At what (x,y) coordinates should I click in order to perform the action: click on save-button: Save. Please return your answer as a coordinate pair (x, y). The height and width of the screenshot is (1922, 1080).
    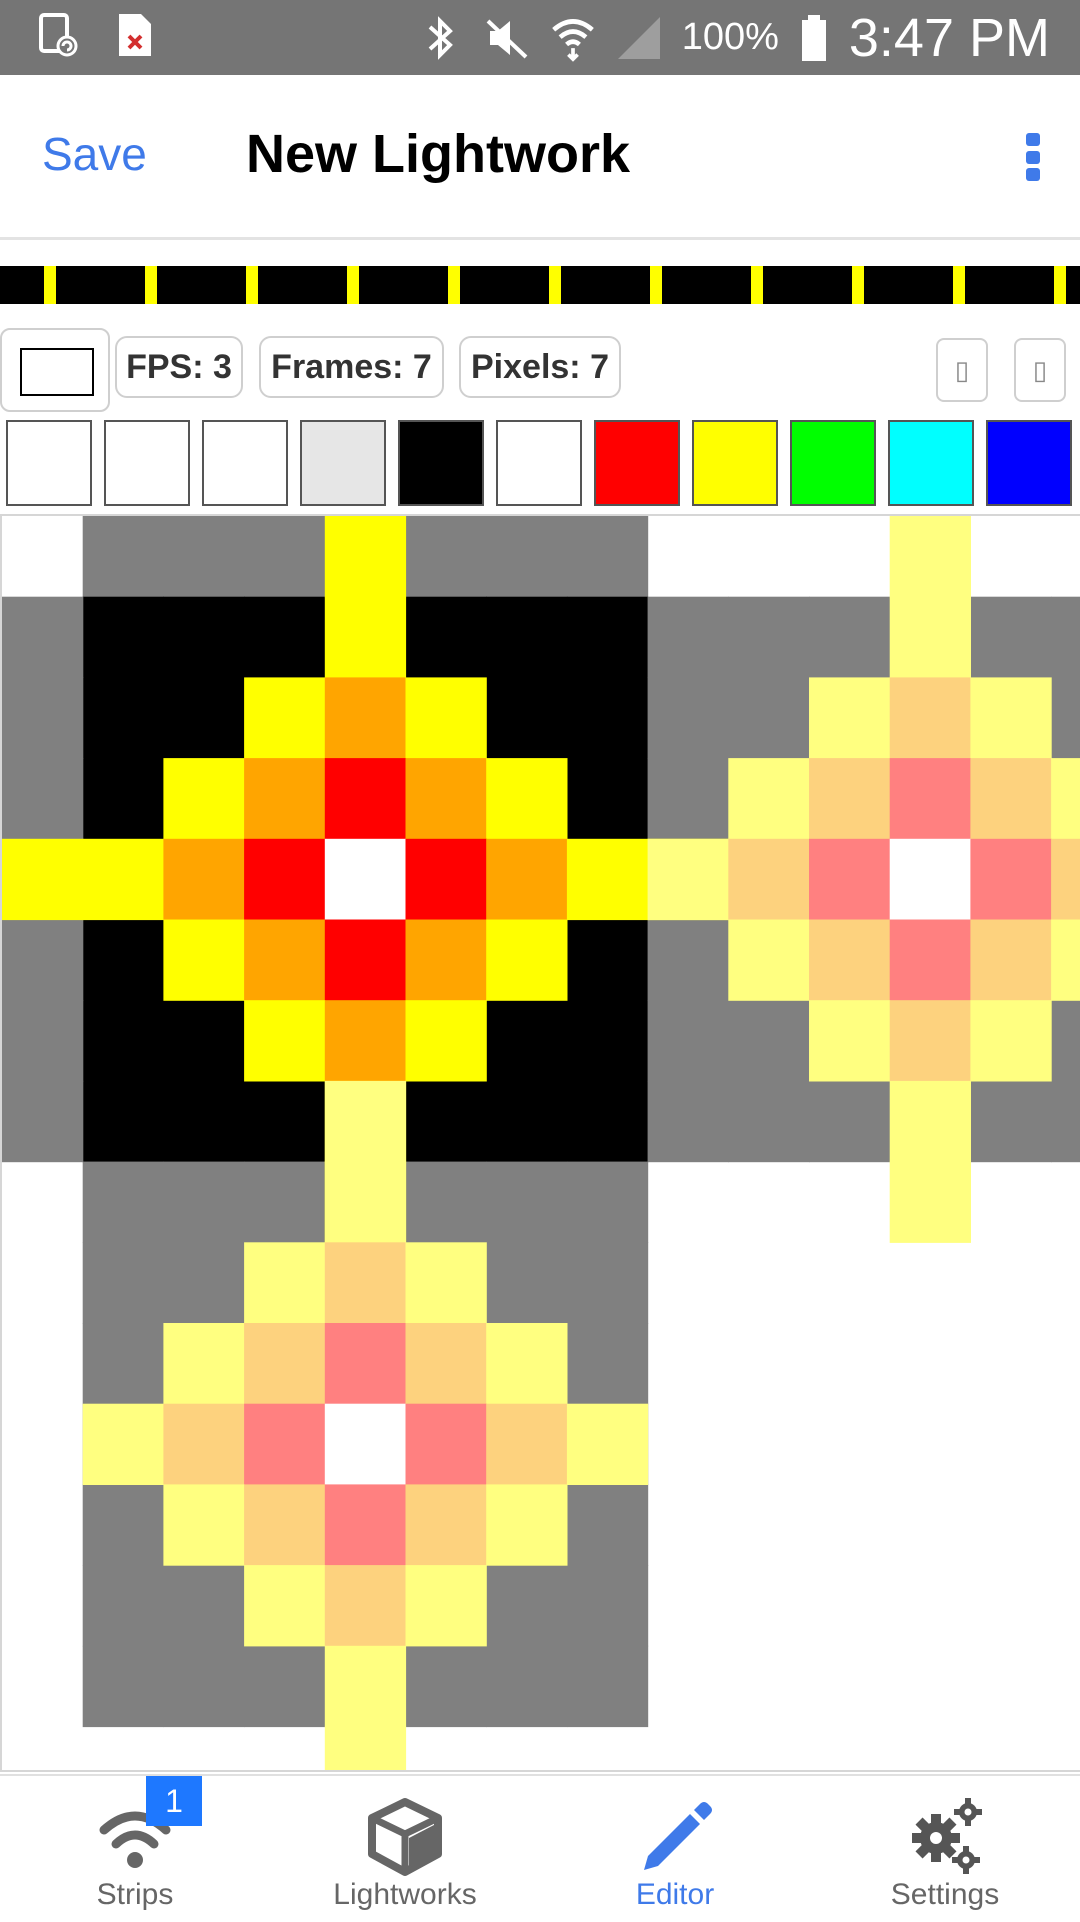
    Looking at the image, I should click on (94, 154).